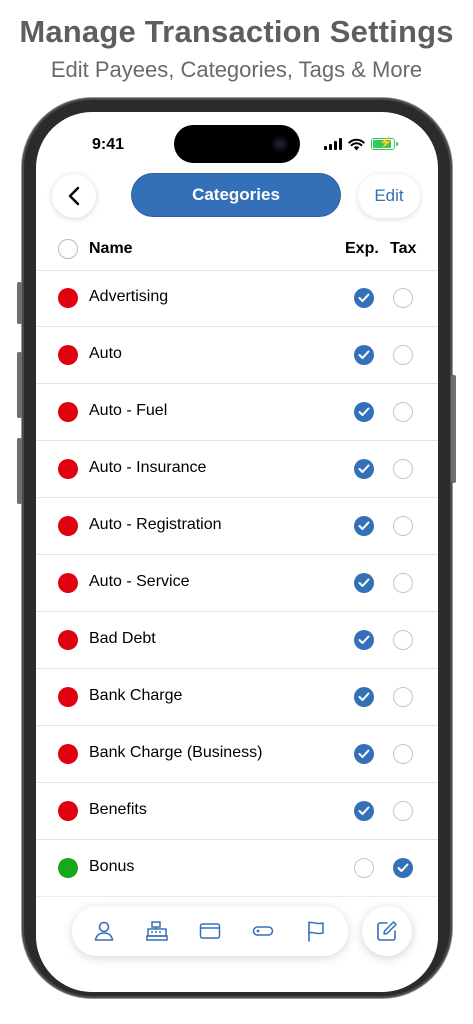 The height and width of the screenshot is (1024, 473). What do you see at coordinates (118, 809) in the screenshot?
I see `category-name: Benefits` at bounding box center [118, 809].